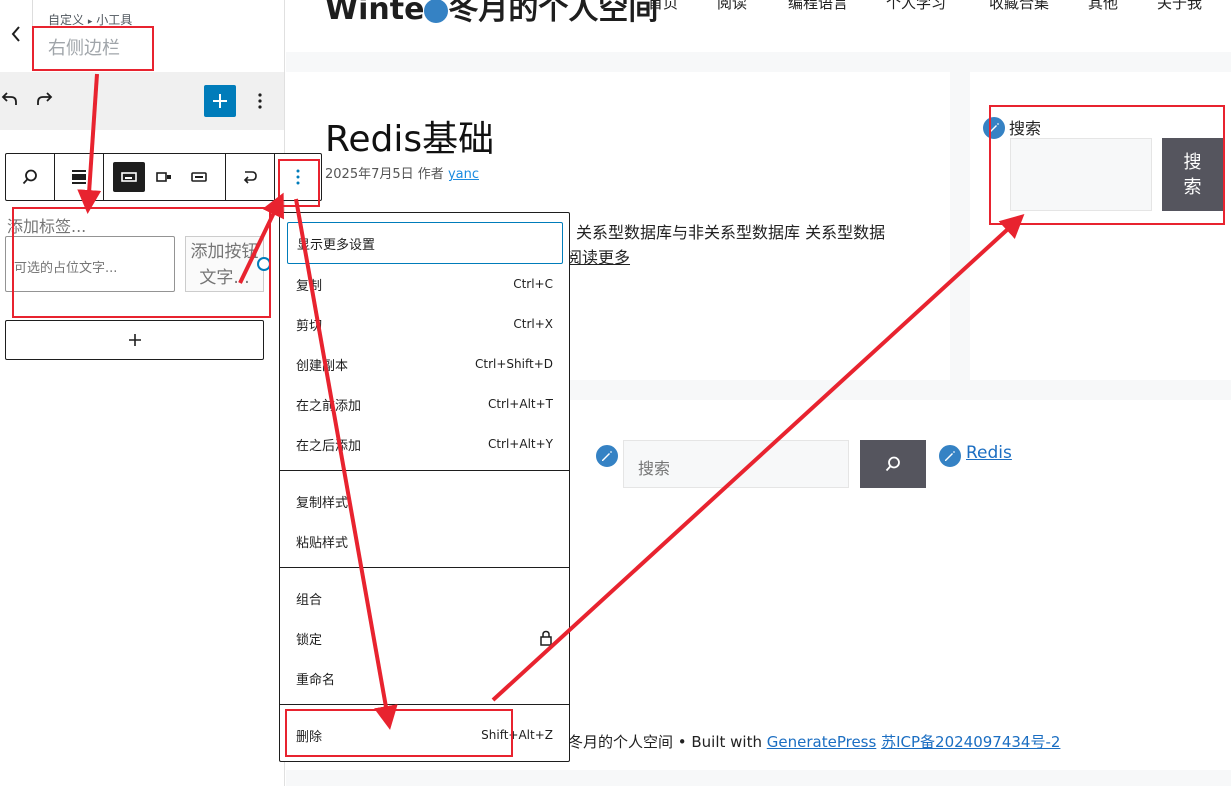  I want to click on align-full-icon, so click(79, 177).